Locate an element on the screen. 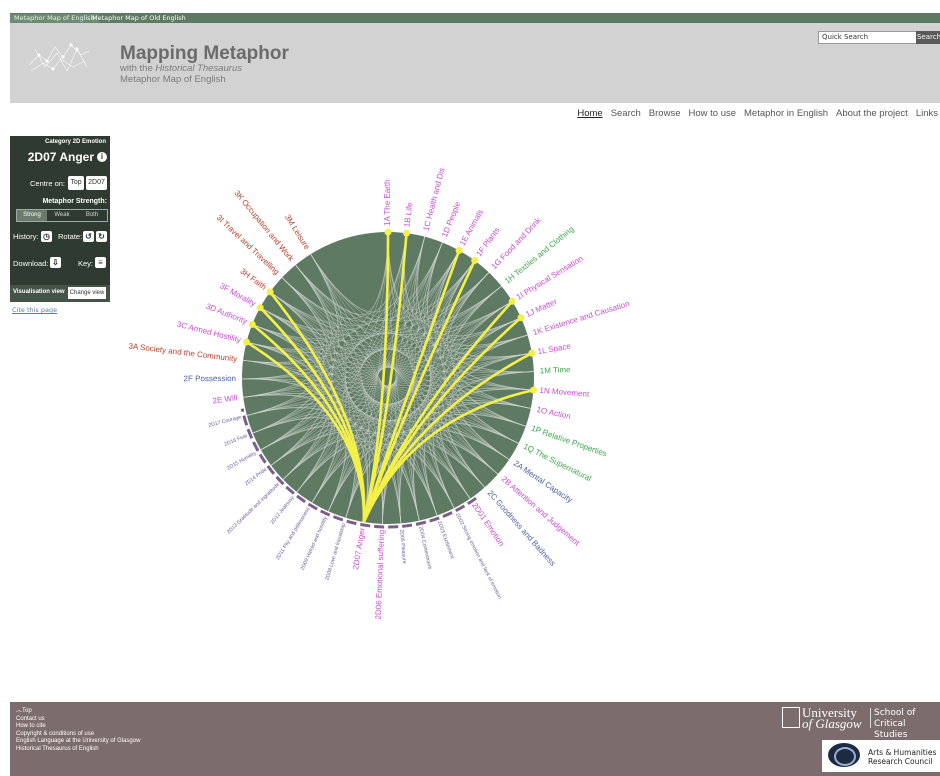 The image size is (940, 776). category-label: 1J Matter is located at coordinates (541, 308).